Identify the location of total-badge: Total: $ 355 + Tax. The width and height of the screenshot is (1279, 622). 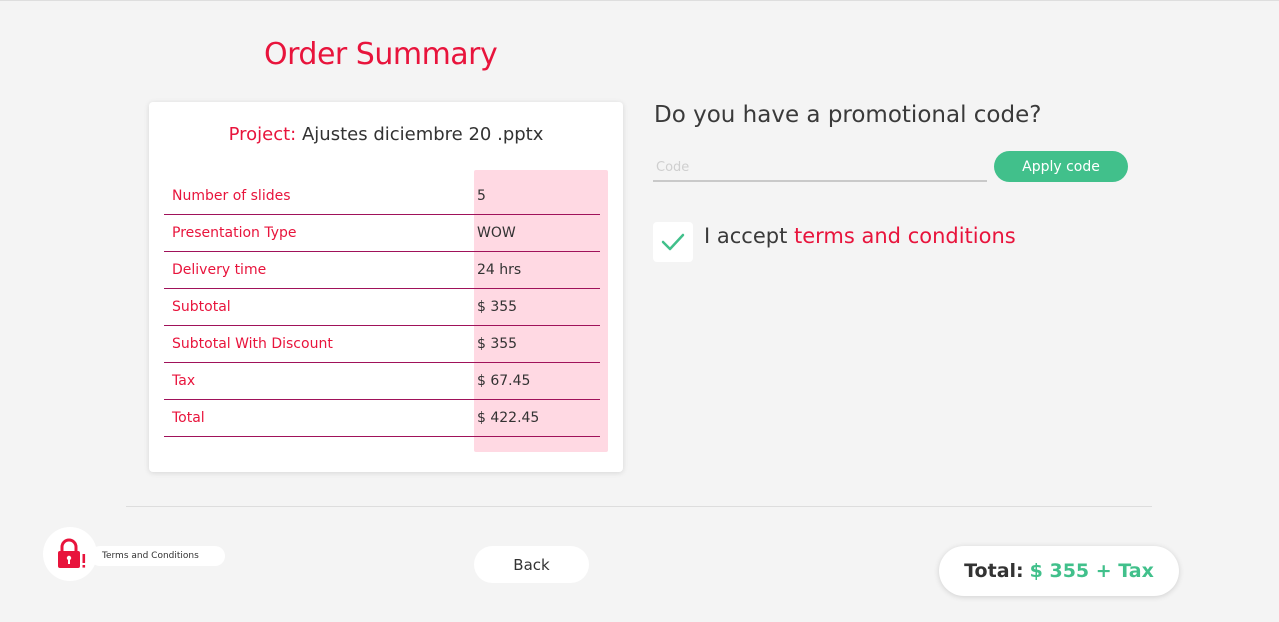
(1059, 571).